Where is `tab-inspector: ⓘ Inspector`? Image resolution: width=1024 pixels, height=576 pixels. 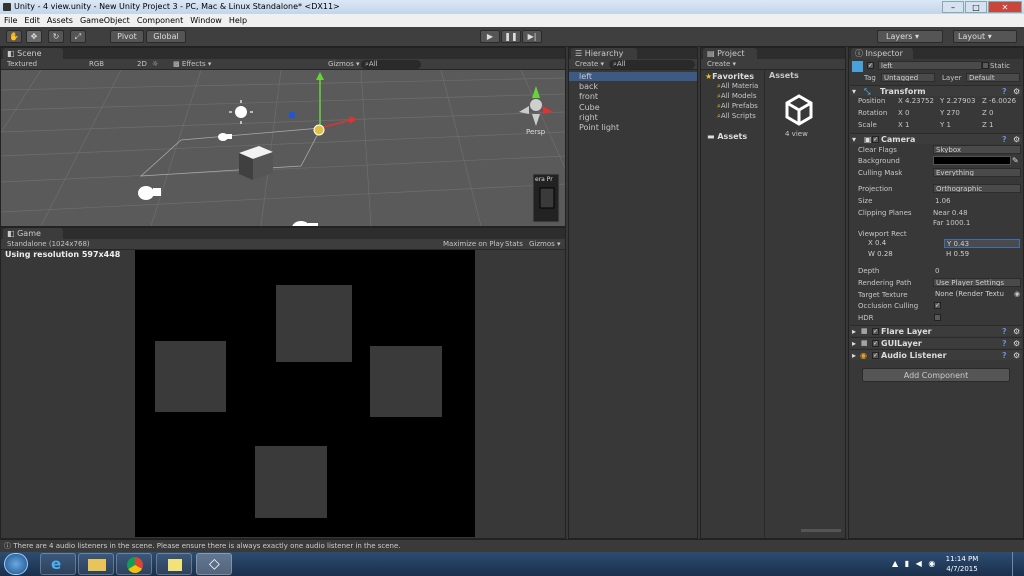 tab-inspector: ⓘ Inspector is located at coordinates (882, 53).